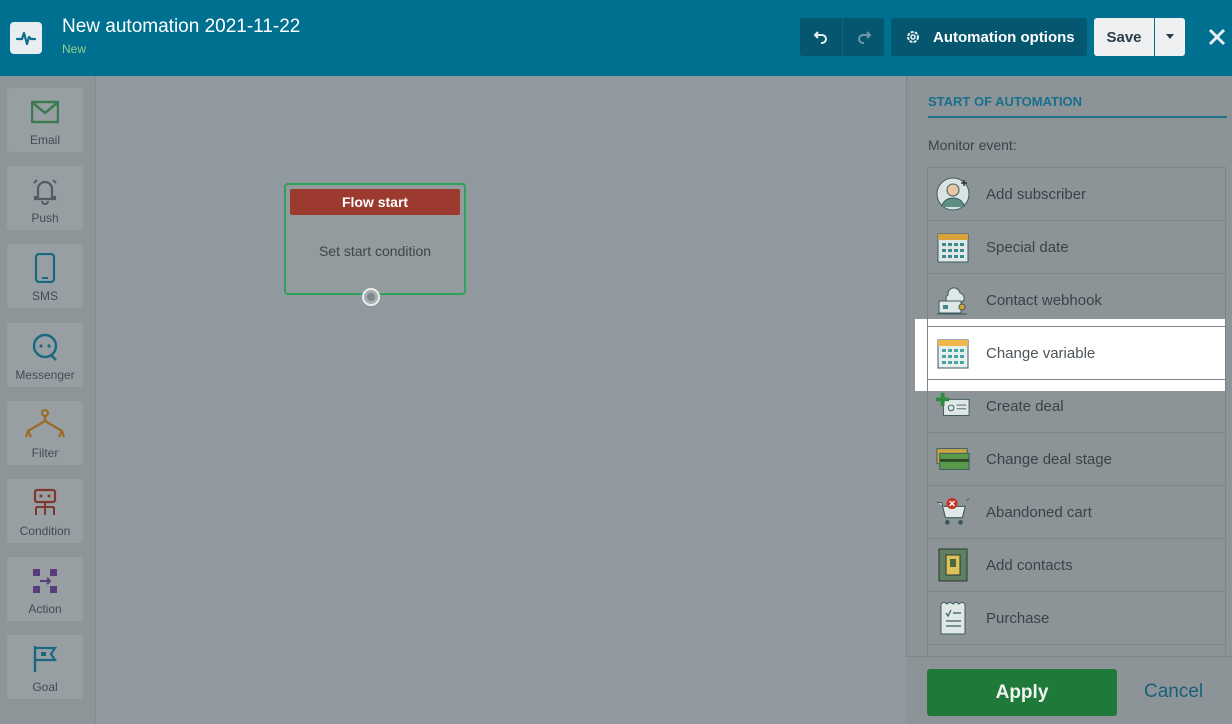  What do you see at coordinates (1041, 353) in the screenshot?
I see `event-label: Change variable` at bounding box center [1041, 353].